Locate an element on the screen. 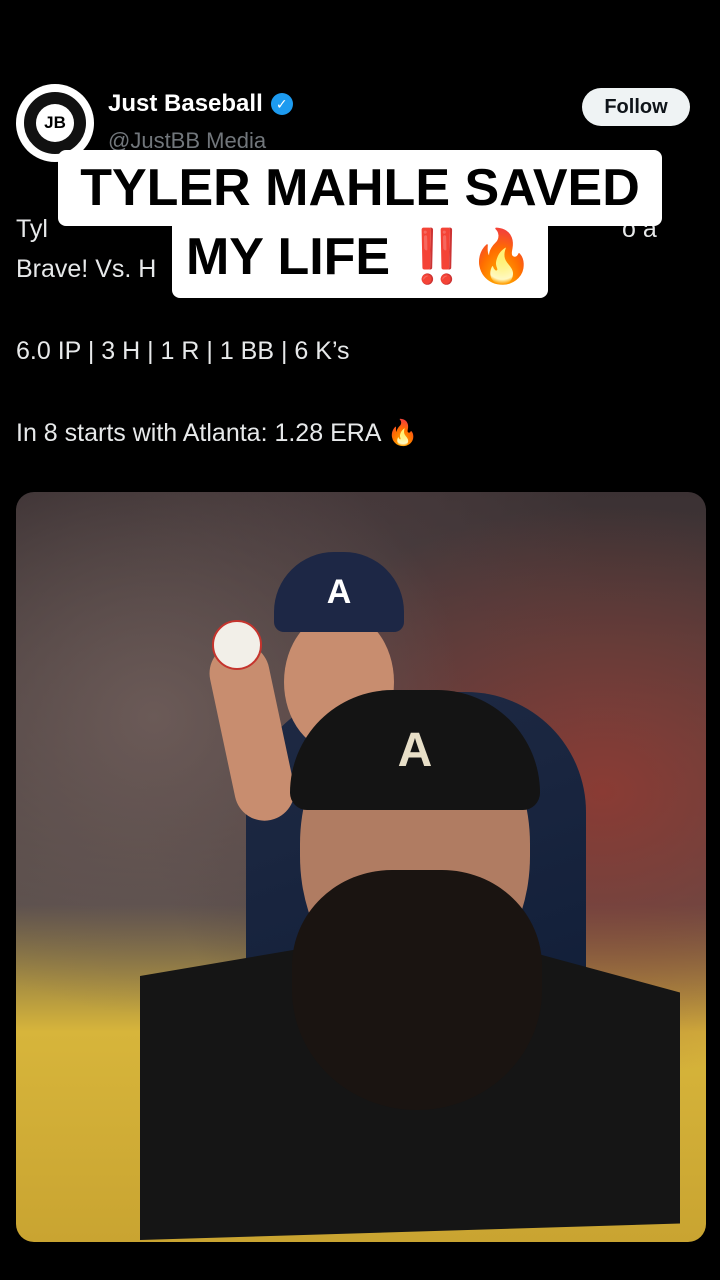 The width and height of the screenshot is (720, 1280). name-row: Just Baseball ✓ is located at coordinates (200, 104).